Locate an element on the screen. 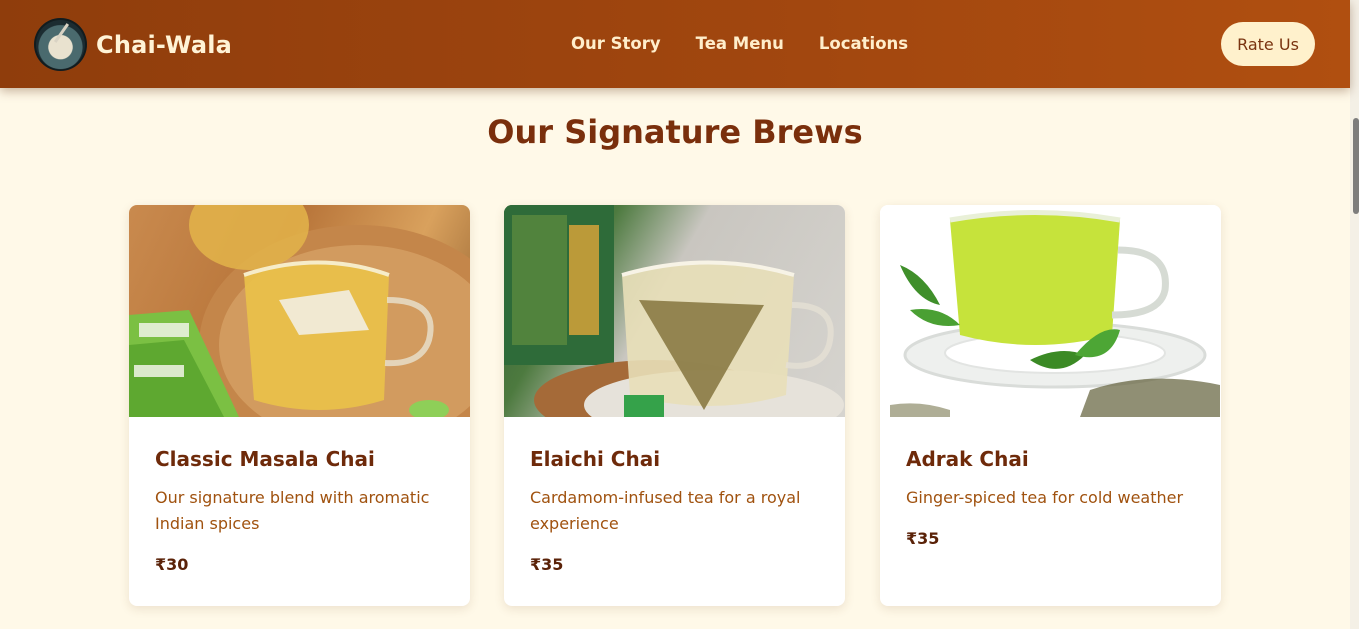  product-price: ₹30 is located at coordinates (172, 564).